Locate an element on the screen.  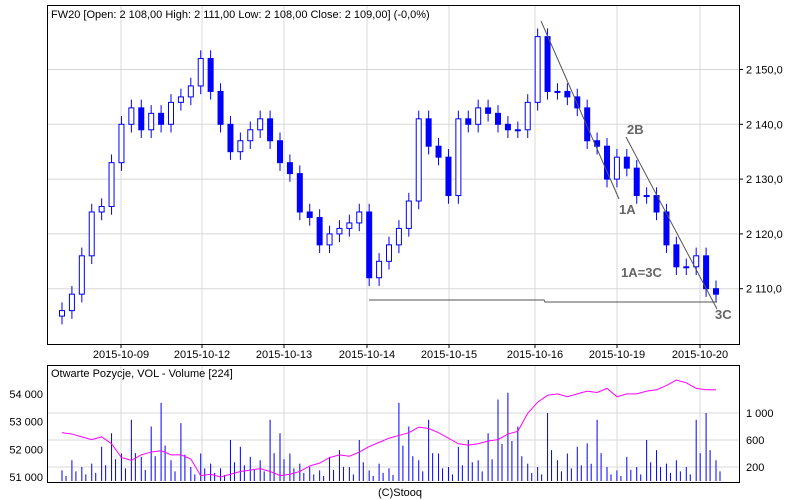
trend-line-3c is located at coordinates (671, 223).